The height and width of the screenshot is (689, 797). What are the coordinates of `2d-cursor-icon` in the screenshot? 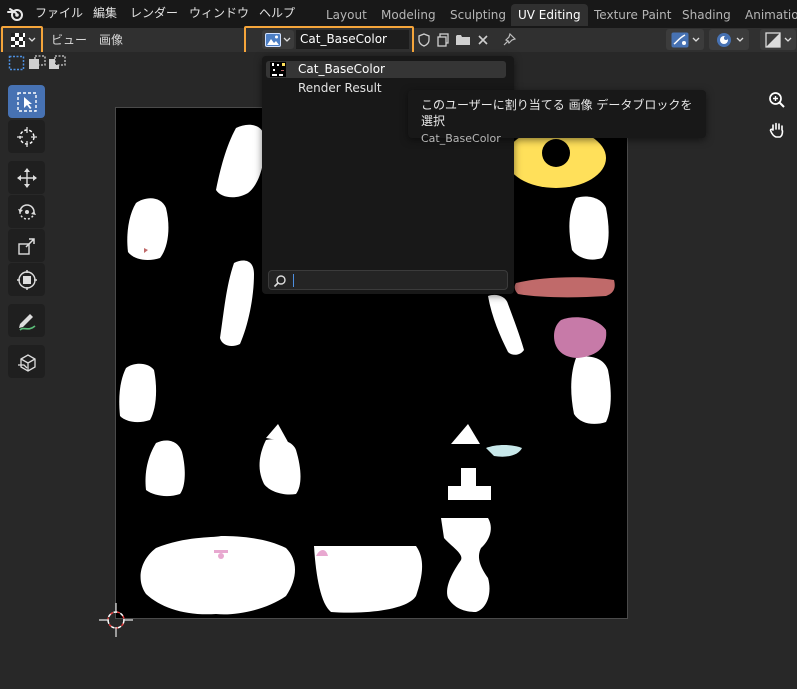 It's located at (116, 620).